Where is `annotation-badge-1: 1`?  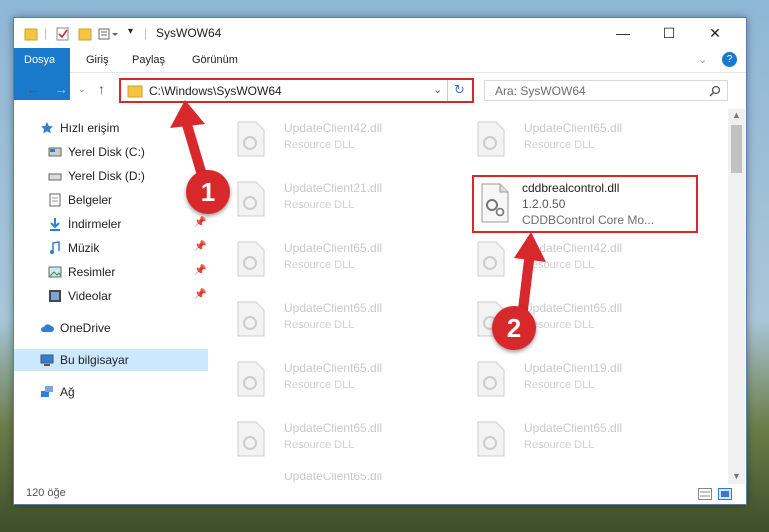
annotation-badge-1: 1 is located at coordinates (208, 192).